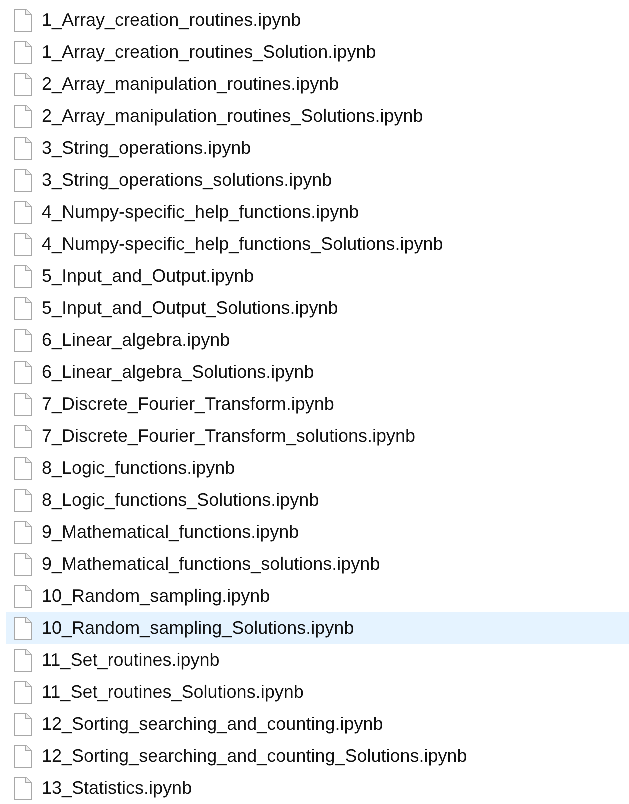 The height and width of the screenshot is (804, 629). I want to click on file-name: 12_Sorting_searching_and_counting_Solutions.ipynb, so click(255, 756).